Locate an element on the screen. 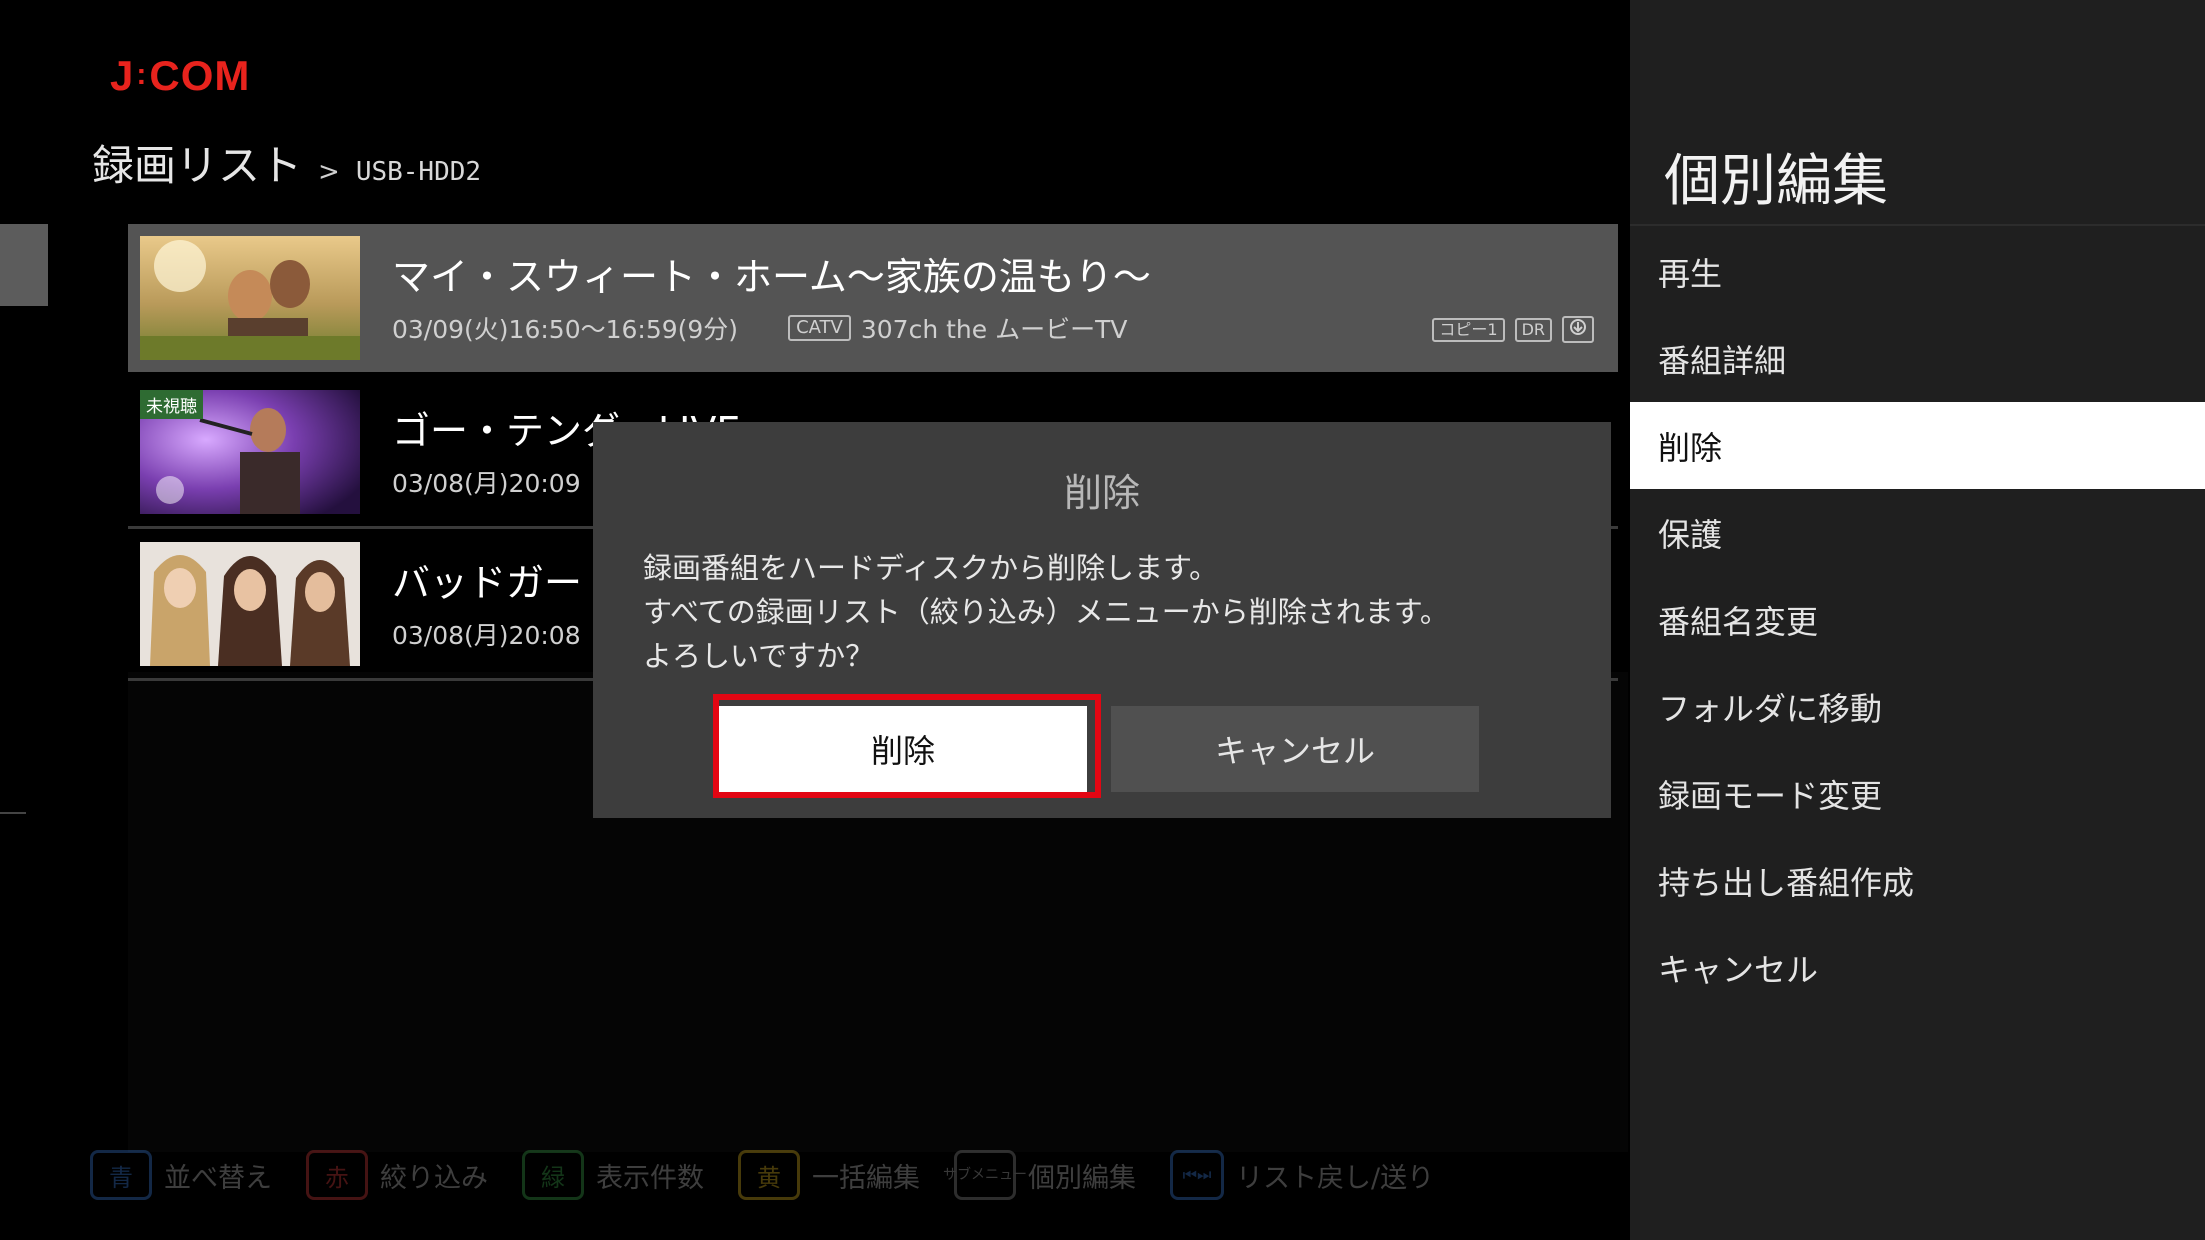 The height and width of the screenshot is (1240, 2205). menu-item-program-details: 番組詳細 is located at coordinates (1917, 358).